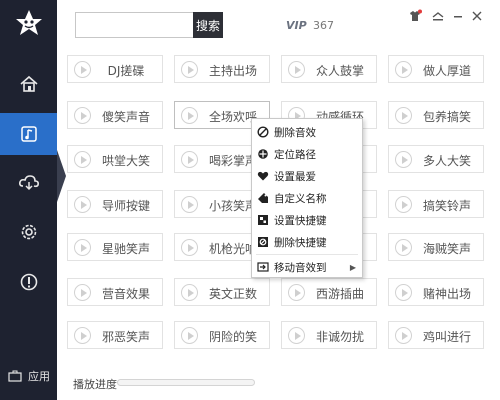 The height and width of the screenshot is (400, 500). I want to click on menu-item-label: 移动音效到, so click(300, 267).